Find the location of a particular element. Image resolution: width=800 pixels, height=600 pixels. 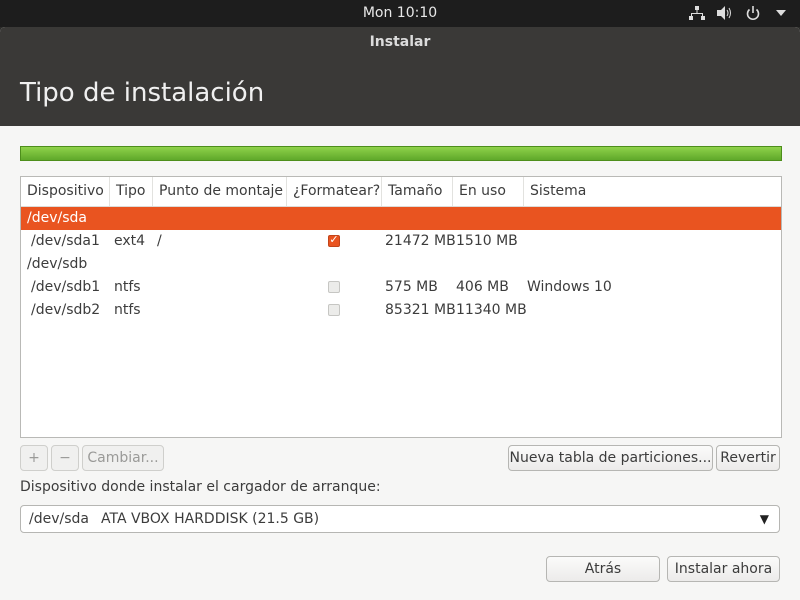

used-cell: 11340 MB is located at coordinates (491, 310).